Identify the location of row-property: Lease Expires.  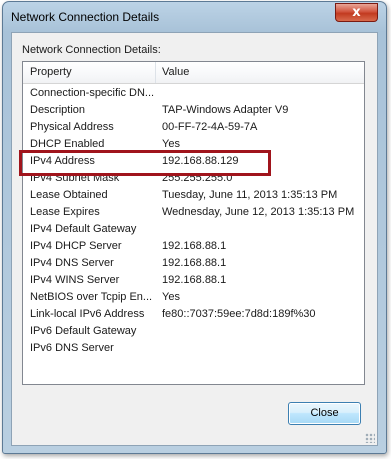
(65, 212).